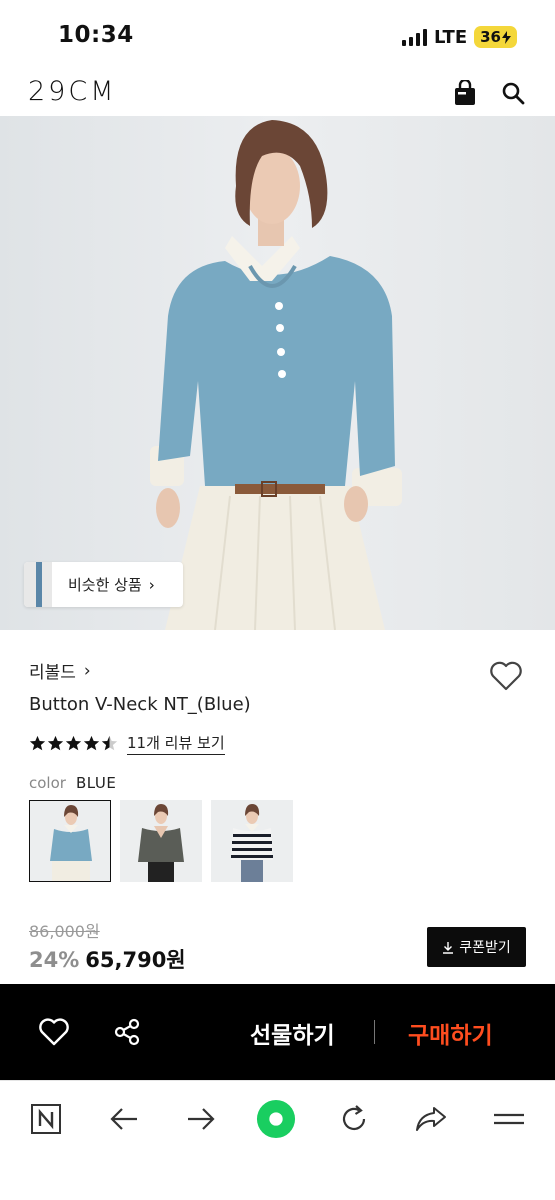  I want to click on brand-name: 리볼드, so click(52, 673).